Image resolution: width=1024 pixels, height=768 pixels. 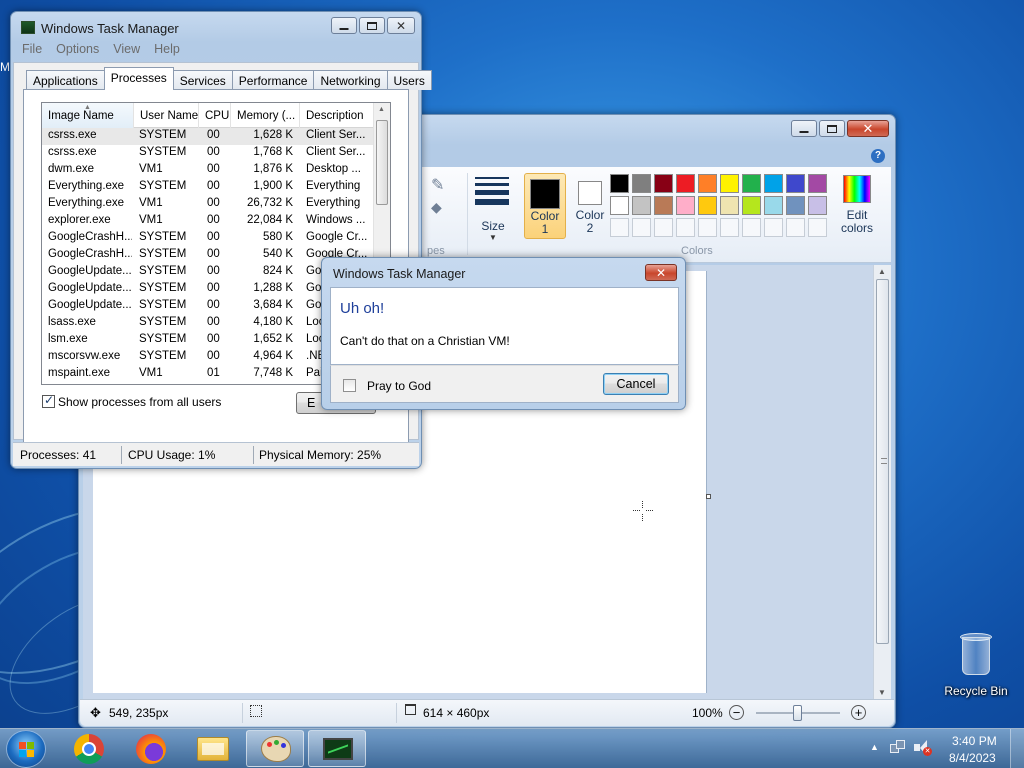 What do you see at coordinates (65, 80) in the screenshot?
I see `tab-applications: Applications` at bounding box center [65, 80].